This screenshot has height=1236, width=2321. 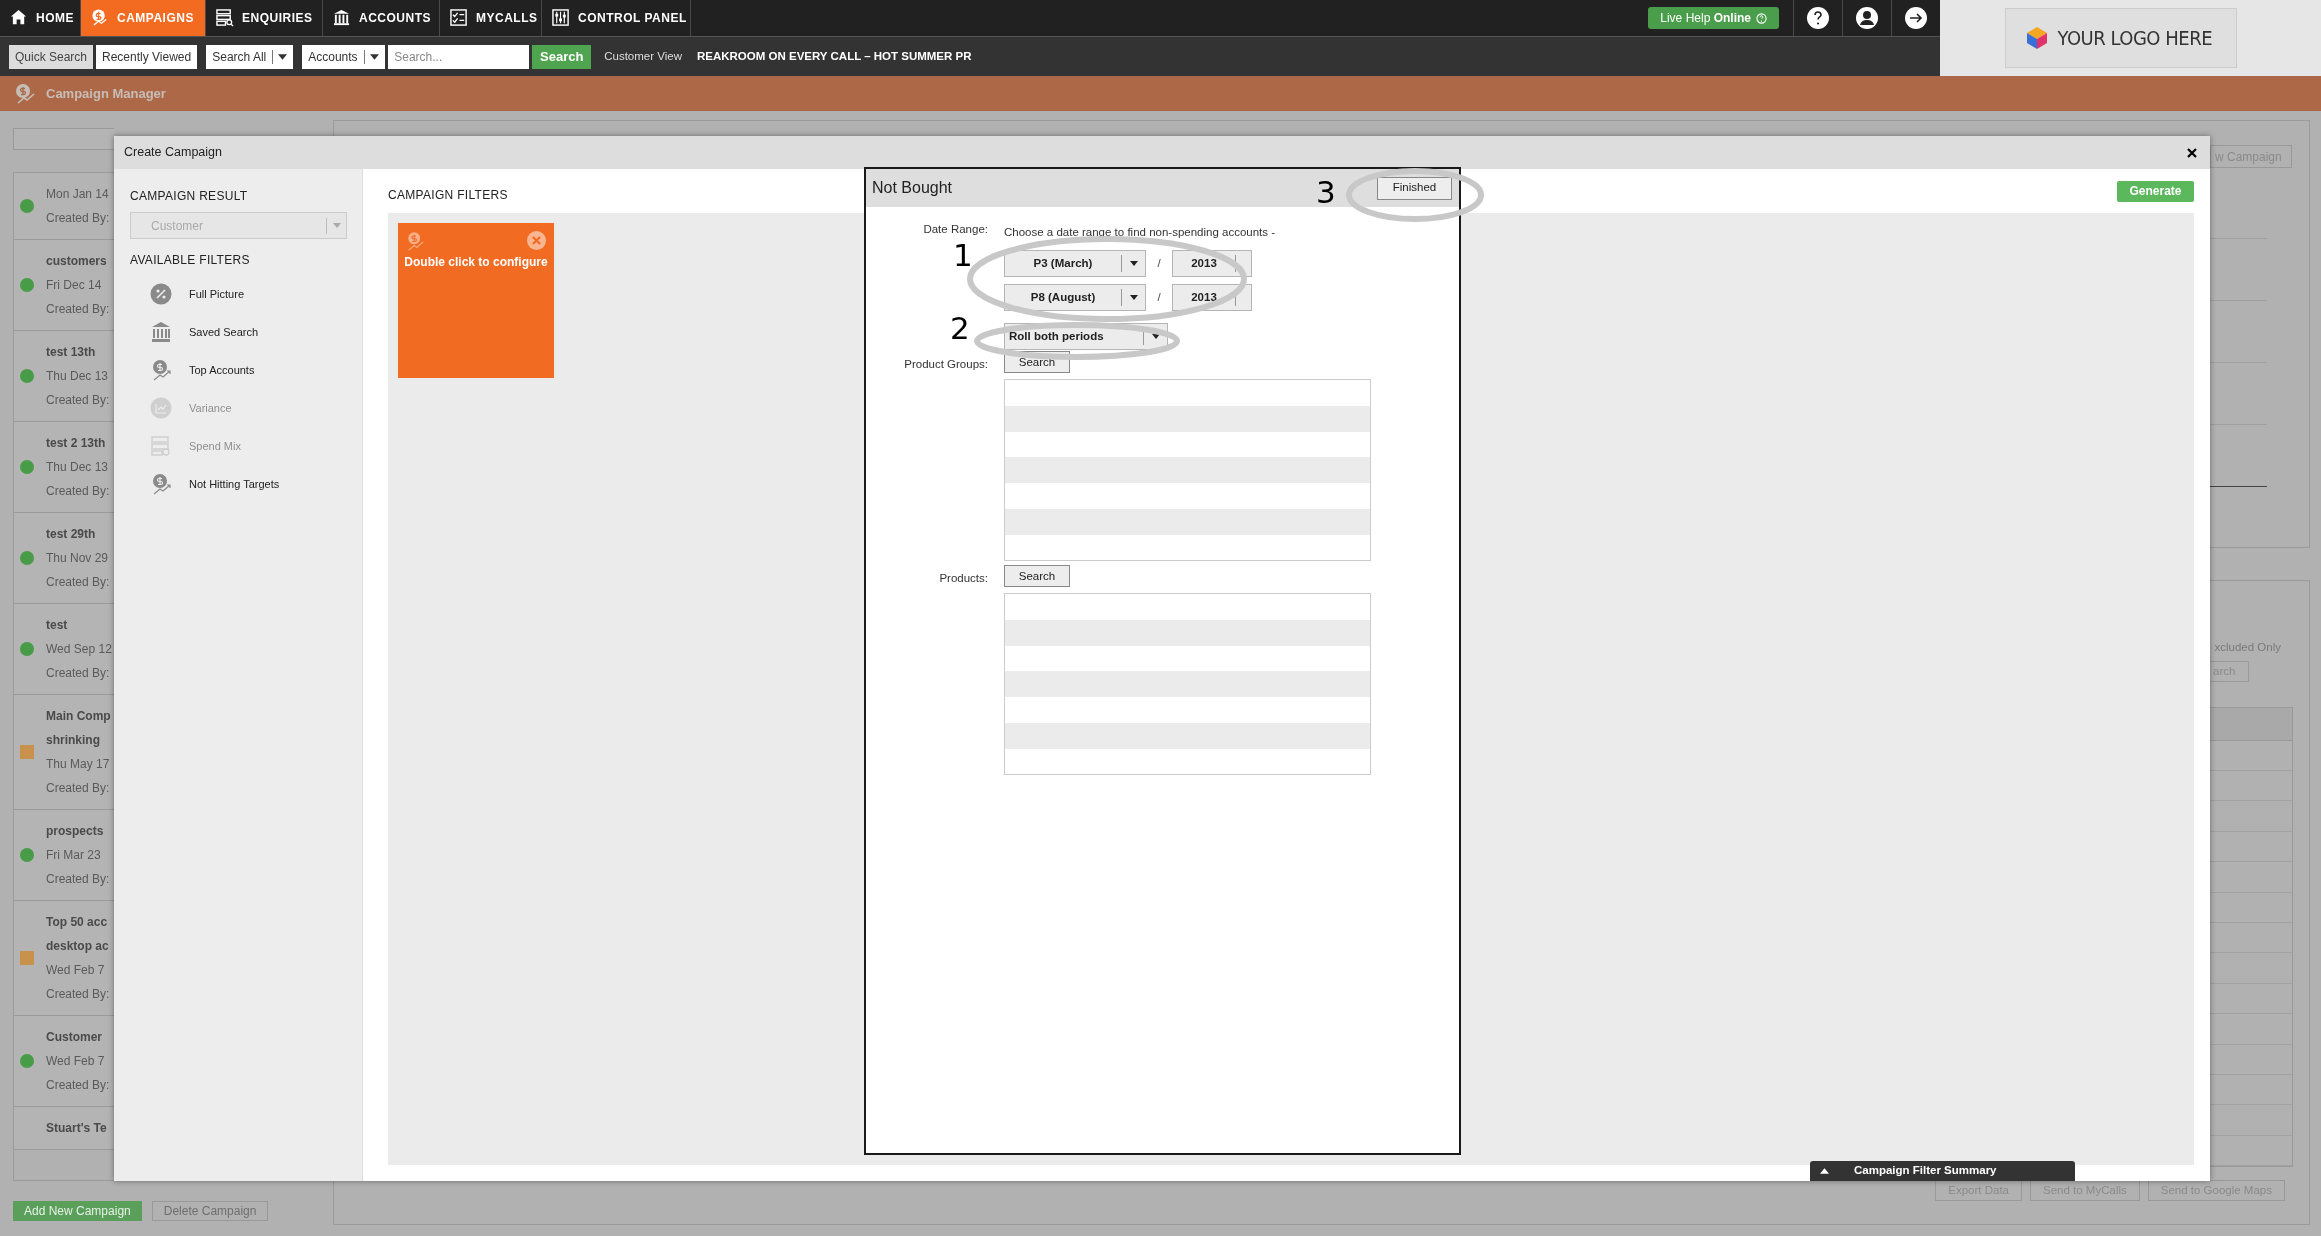 I want to click on campaign-date: Wed Sep 12, so click(x=79, y=649).